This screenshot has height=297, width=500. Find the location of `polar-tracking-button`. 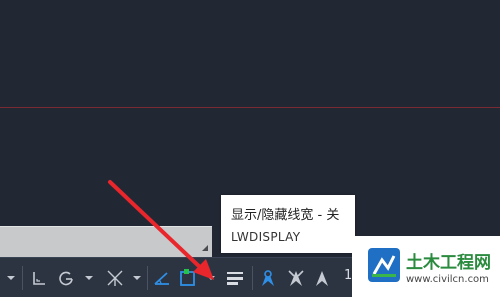

polar-tracking-button is located at coordinates (66, 278).